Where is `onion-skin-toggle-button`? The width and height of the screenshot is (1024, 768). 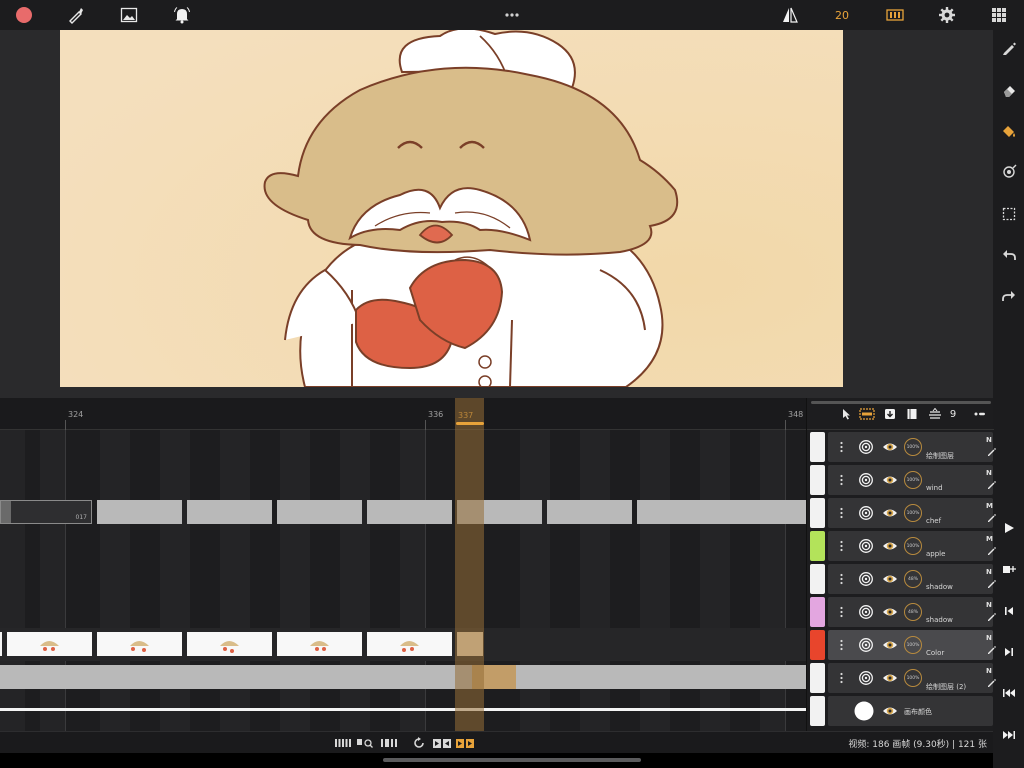
onion-skin-toggle-button is located at coordinates (442, 743).